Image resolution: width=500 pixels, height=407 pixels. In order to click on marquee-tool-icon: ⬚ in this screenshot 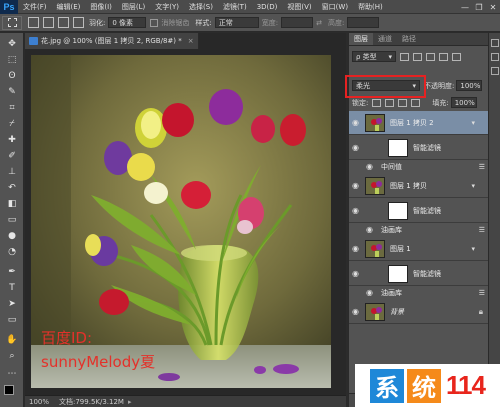, I will do `click(12, 59)`.